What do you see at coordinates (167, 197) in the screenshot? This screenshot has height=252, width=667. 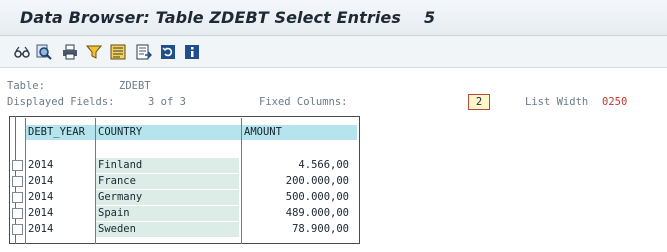 I see `cell-country: Germany` at bounding box center [167, 197].